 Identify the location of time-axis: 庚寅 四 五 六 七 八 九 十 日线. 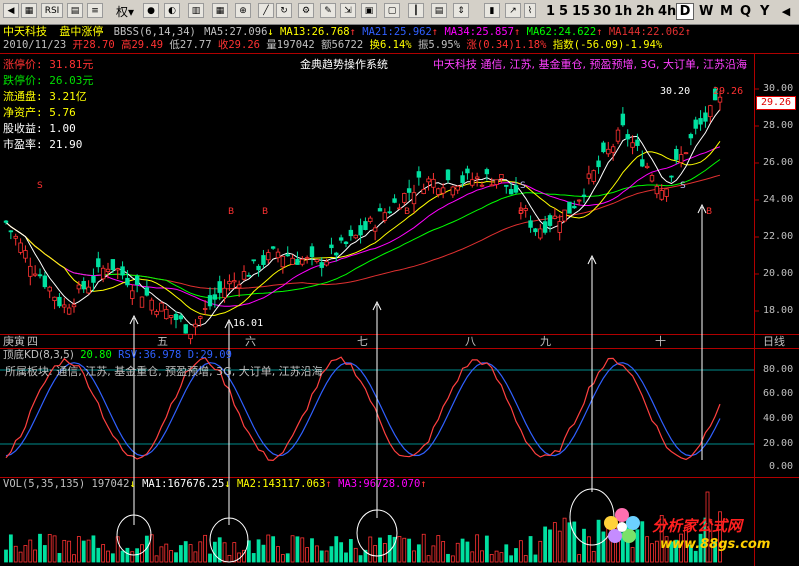
(399, 341).